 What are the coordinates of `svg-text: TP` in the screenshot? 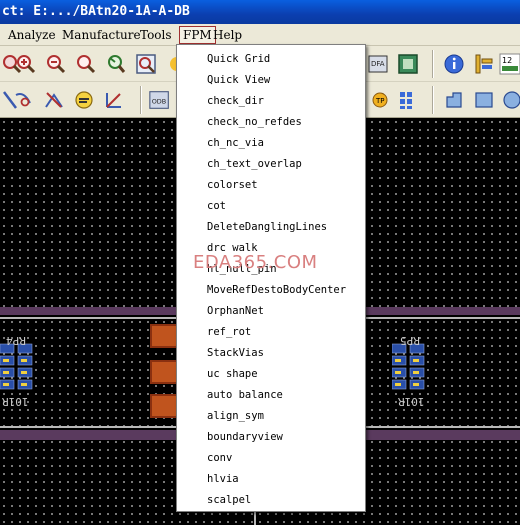 It's located at (380, 101).